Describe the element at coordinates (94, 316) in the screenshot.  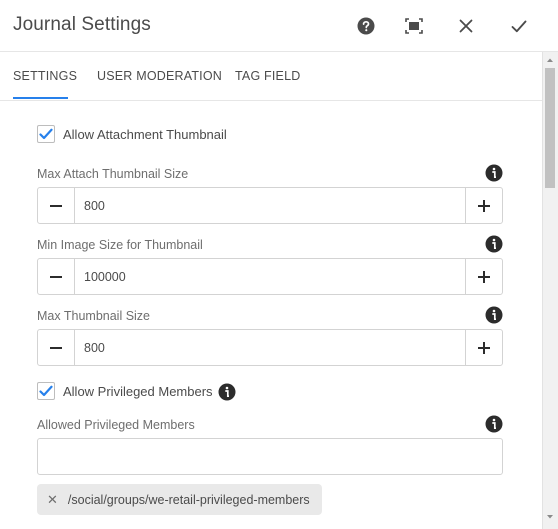
I see `max-thumbnail-size-label: Max Thumbnail Size` at that location.